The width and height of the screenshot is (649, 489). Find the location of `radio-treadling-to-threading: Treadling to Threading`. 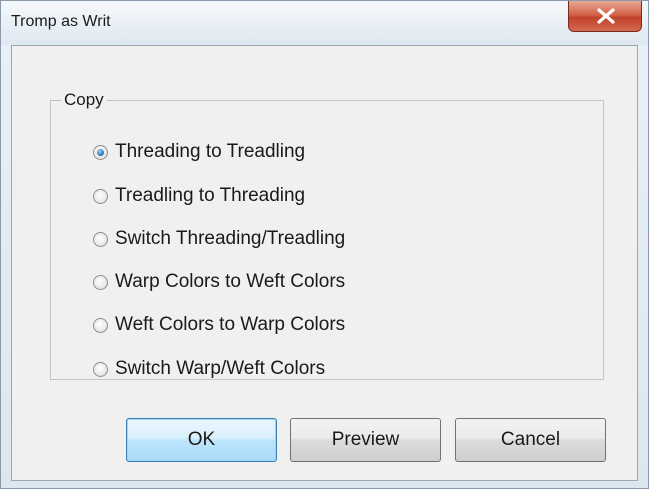

radio-treadling-to-threading: Treadling to Threading is located at coordinates (199, 196).